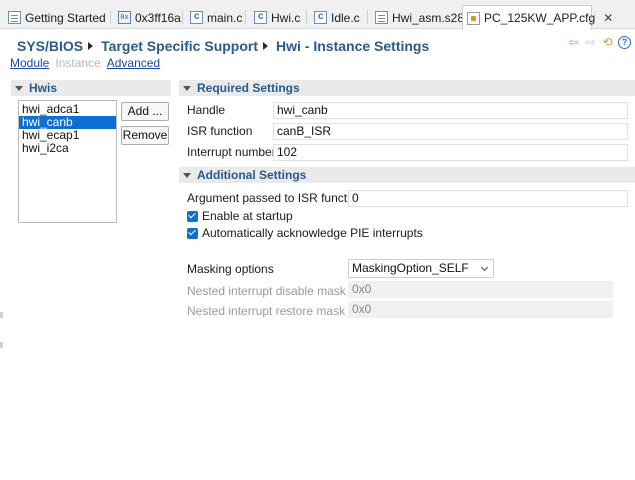 The width and height of the screenshot is (635, 480). Describe the element at coordinates (410, 268) in the screenshot. I see `select-value: MaskingOption_SELF` at that location.